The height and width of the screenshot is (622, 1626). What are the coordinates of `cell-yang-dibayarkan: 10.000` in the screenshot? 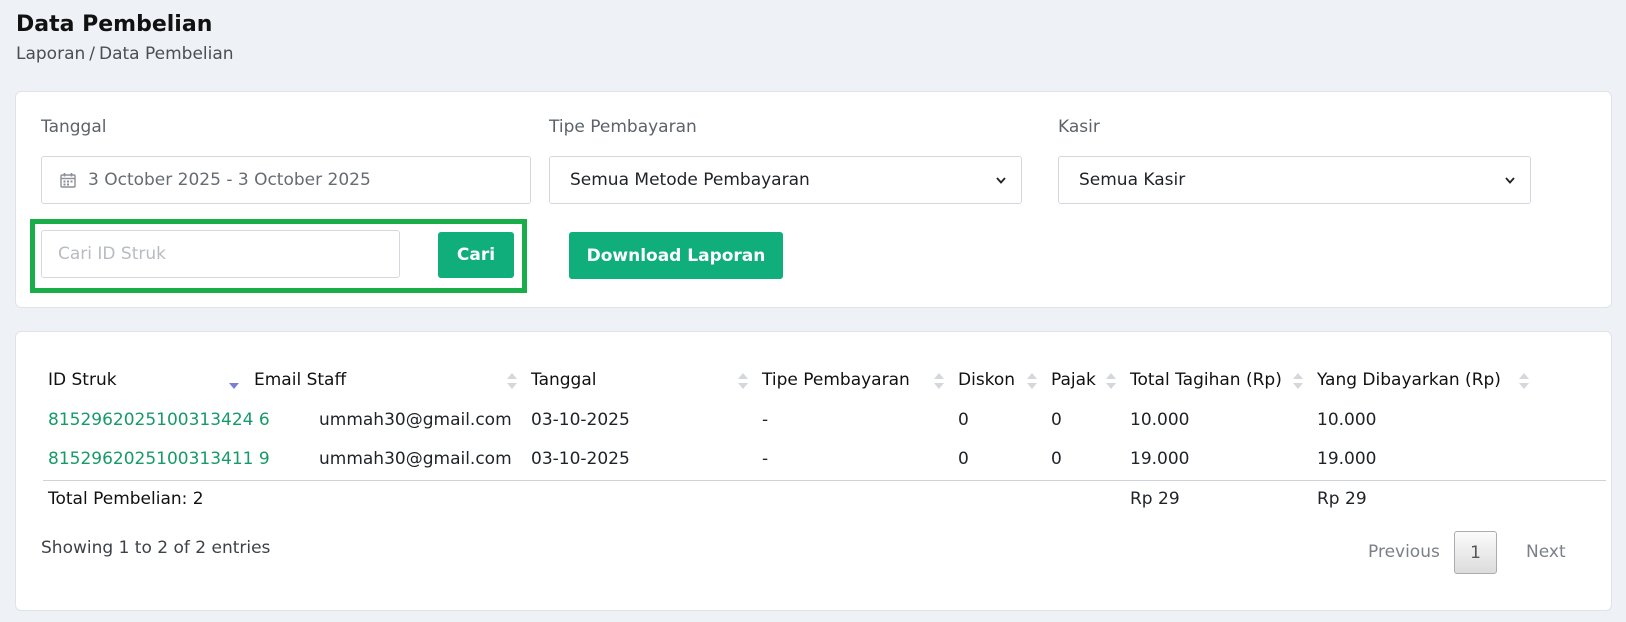 It's located at (1347, 420).